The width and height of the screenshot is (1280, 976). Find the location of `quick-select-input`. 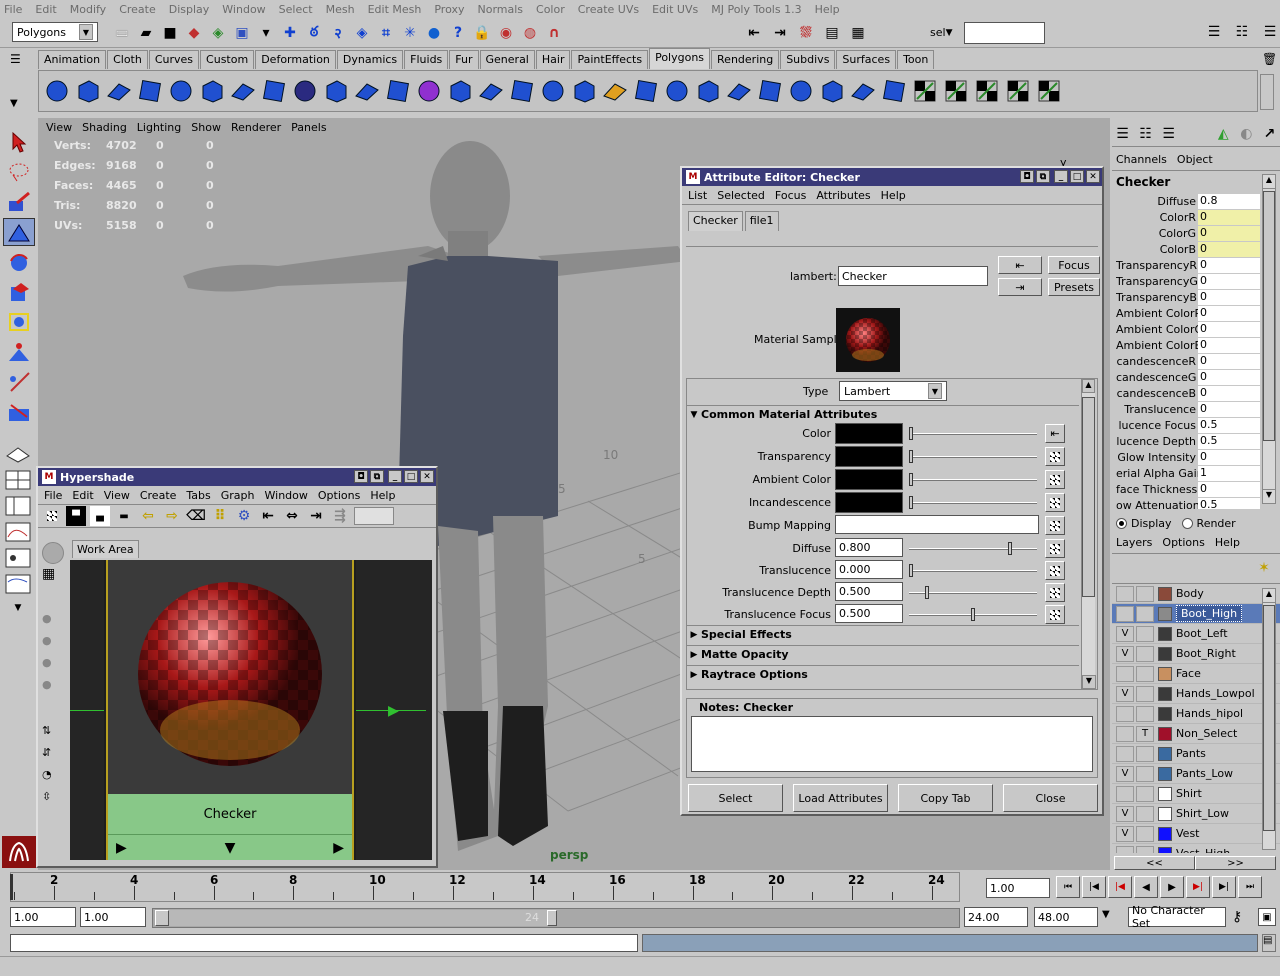

quick-select-input is located at coordinates (1004, 33).